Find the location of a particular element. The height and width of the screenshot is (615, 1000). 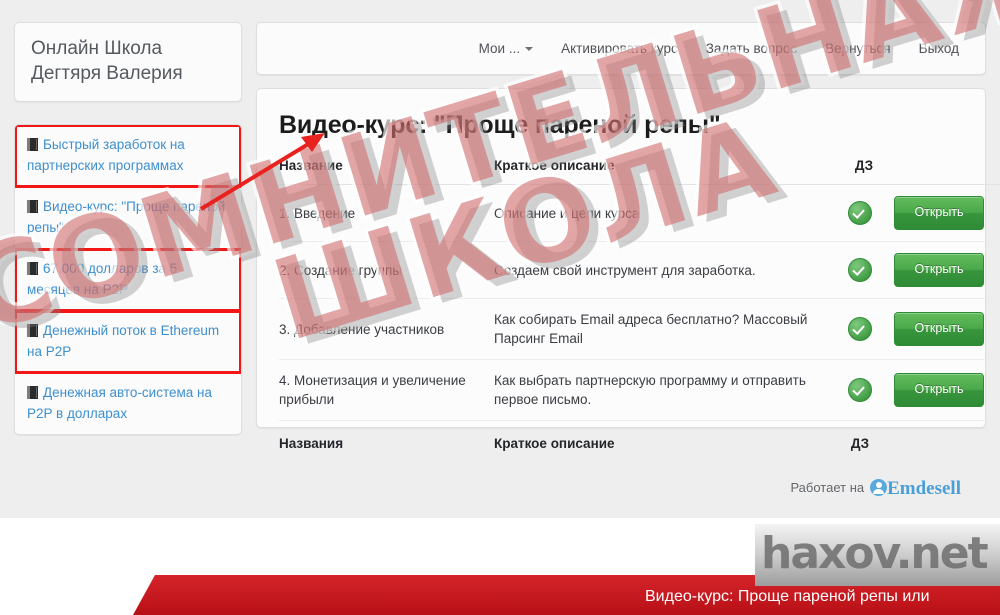

lesson-name: 4. Монетизация и увеличение прибыли is located at coordinates (386, 390).